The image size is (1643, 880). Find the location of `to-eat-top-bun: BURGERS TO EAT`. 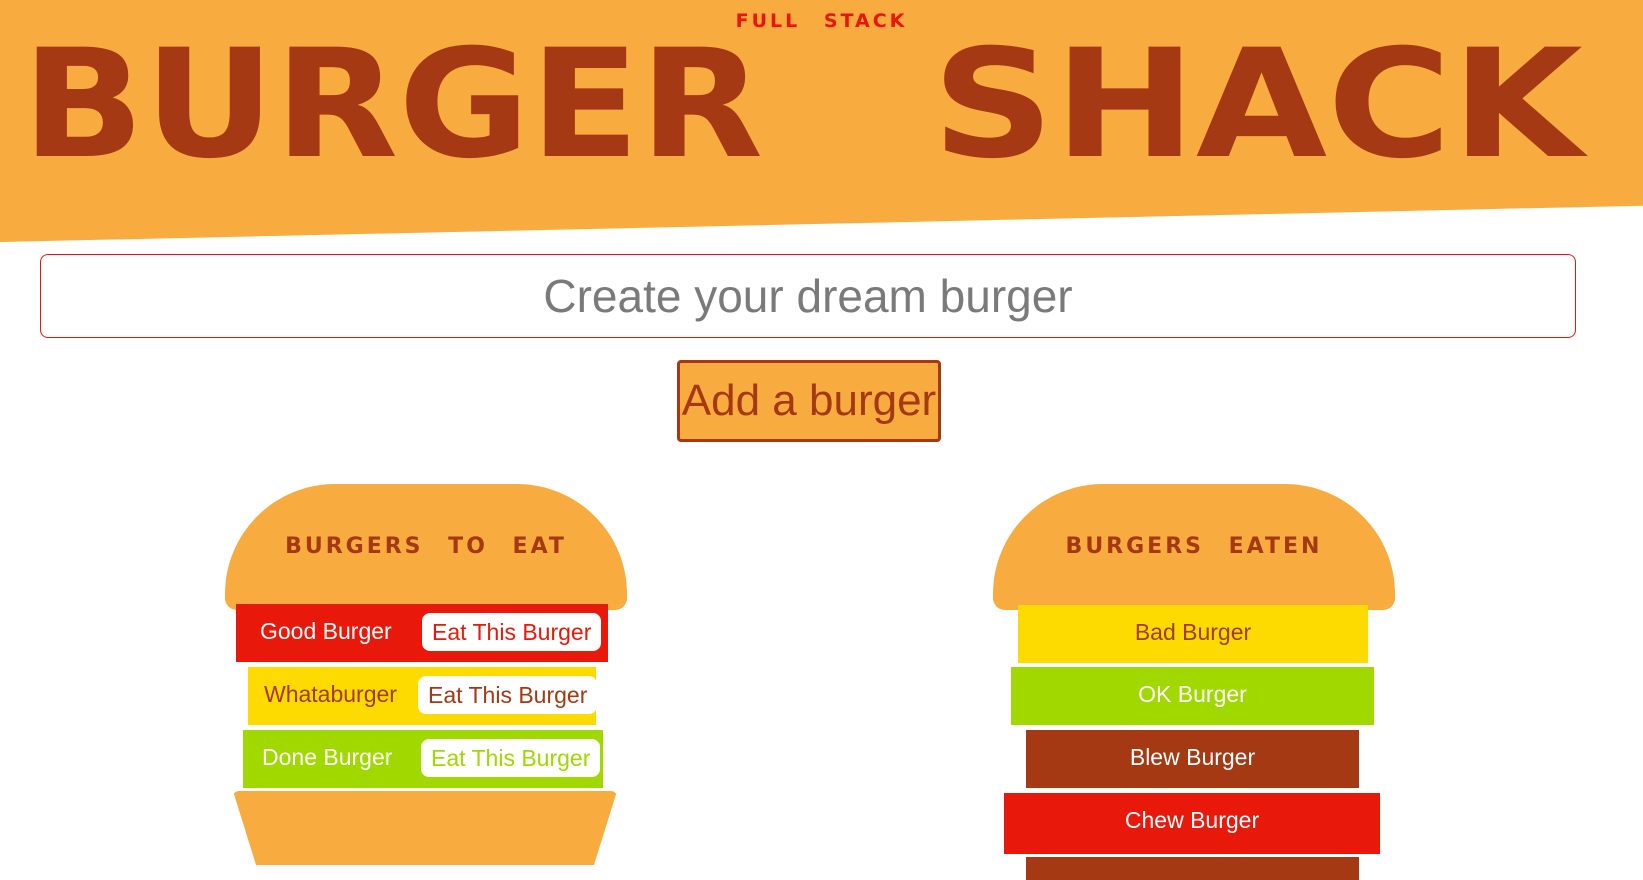

to-eat-top-bun: BURGERS TO EAT is located at coordinates (426, 547).